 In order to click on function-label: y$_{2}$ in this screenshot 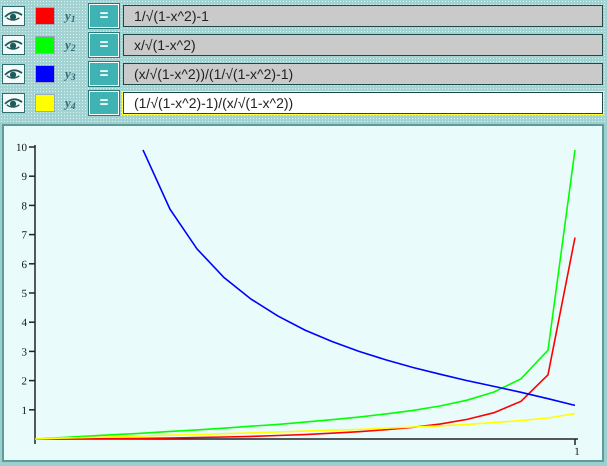, I will do `click(70, 44)`.